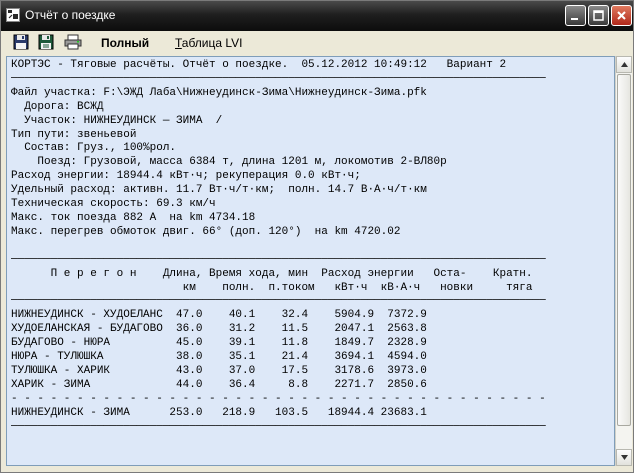 The width and height of the screenshot is (634, 473). What do you see at coordinates (70, 15) in the screenshot?
I see `window-title: Отчёт о поездке` at bounding box center [70, 15].